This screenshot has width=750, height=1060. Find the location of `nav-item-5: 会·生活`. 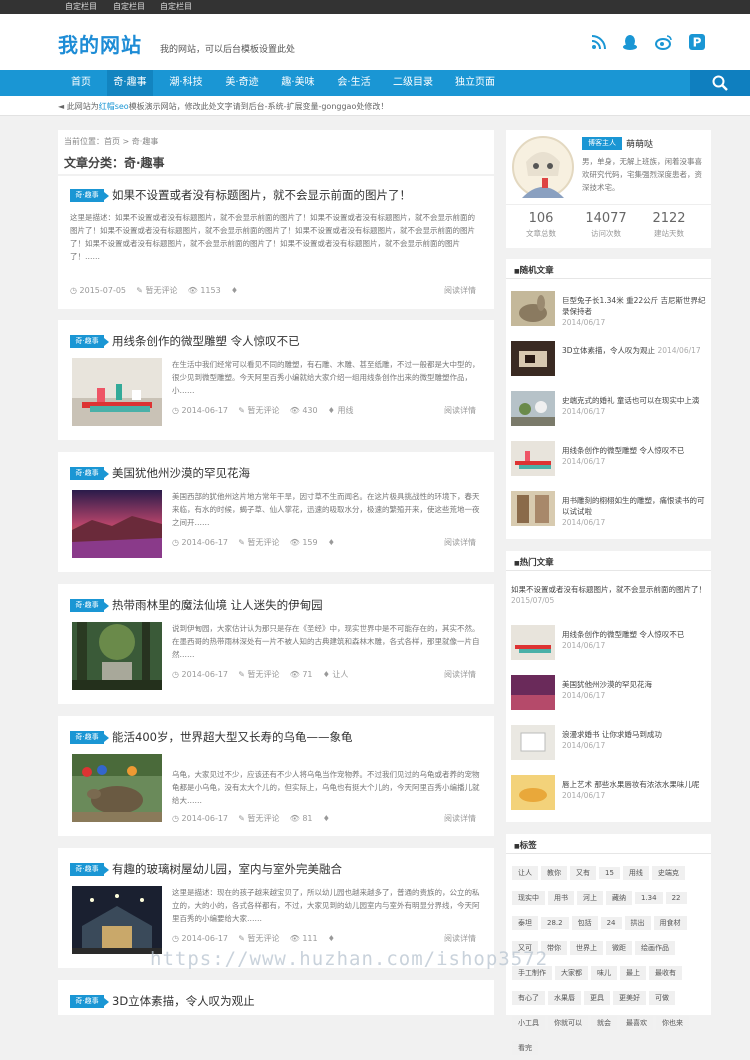

nav-item-5: 会·生活 is located at coordinates (354, 83).